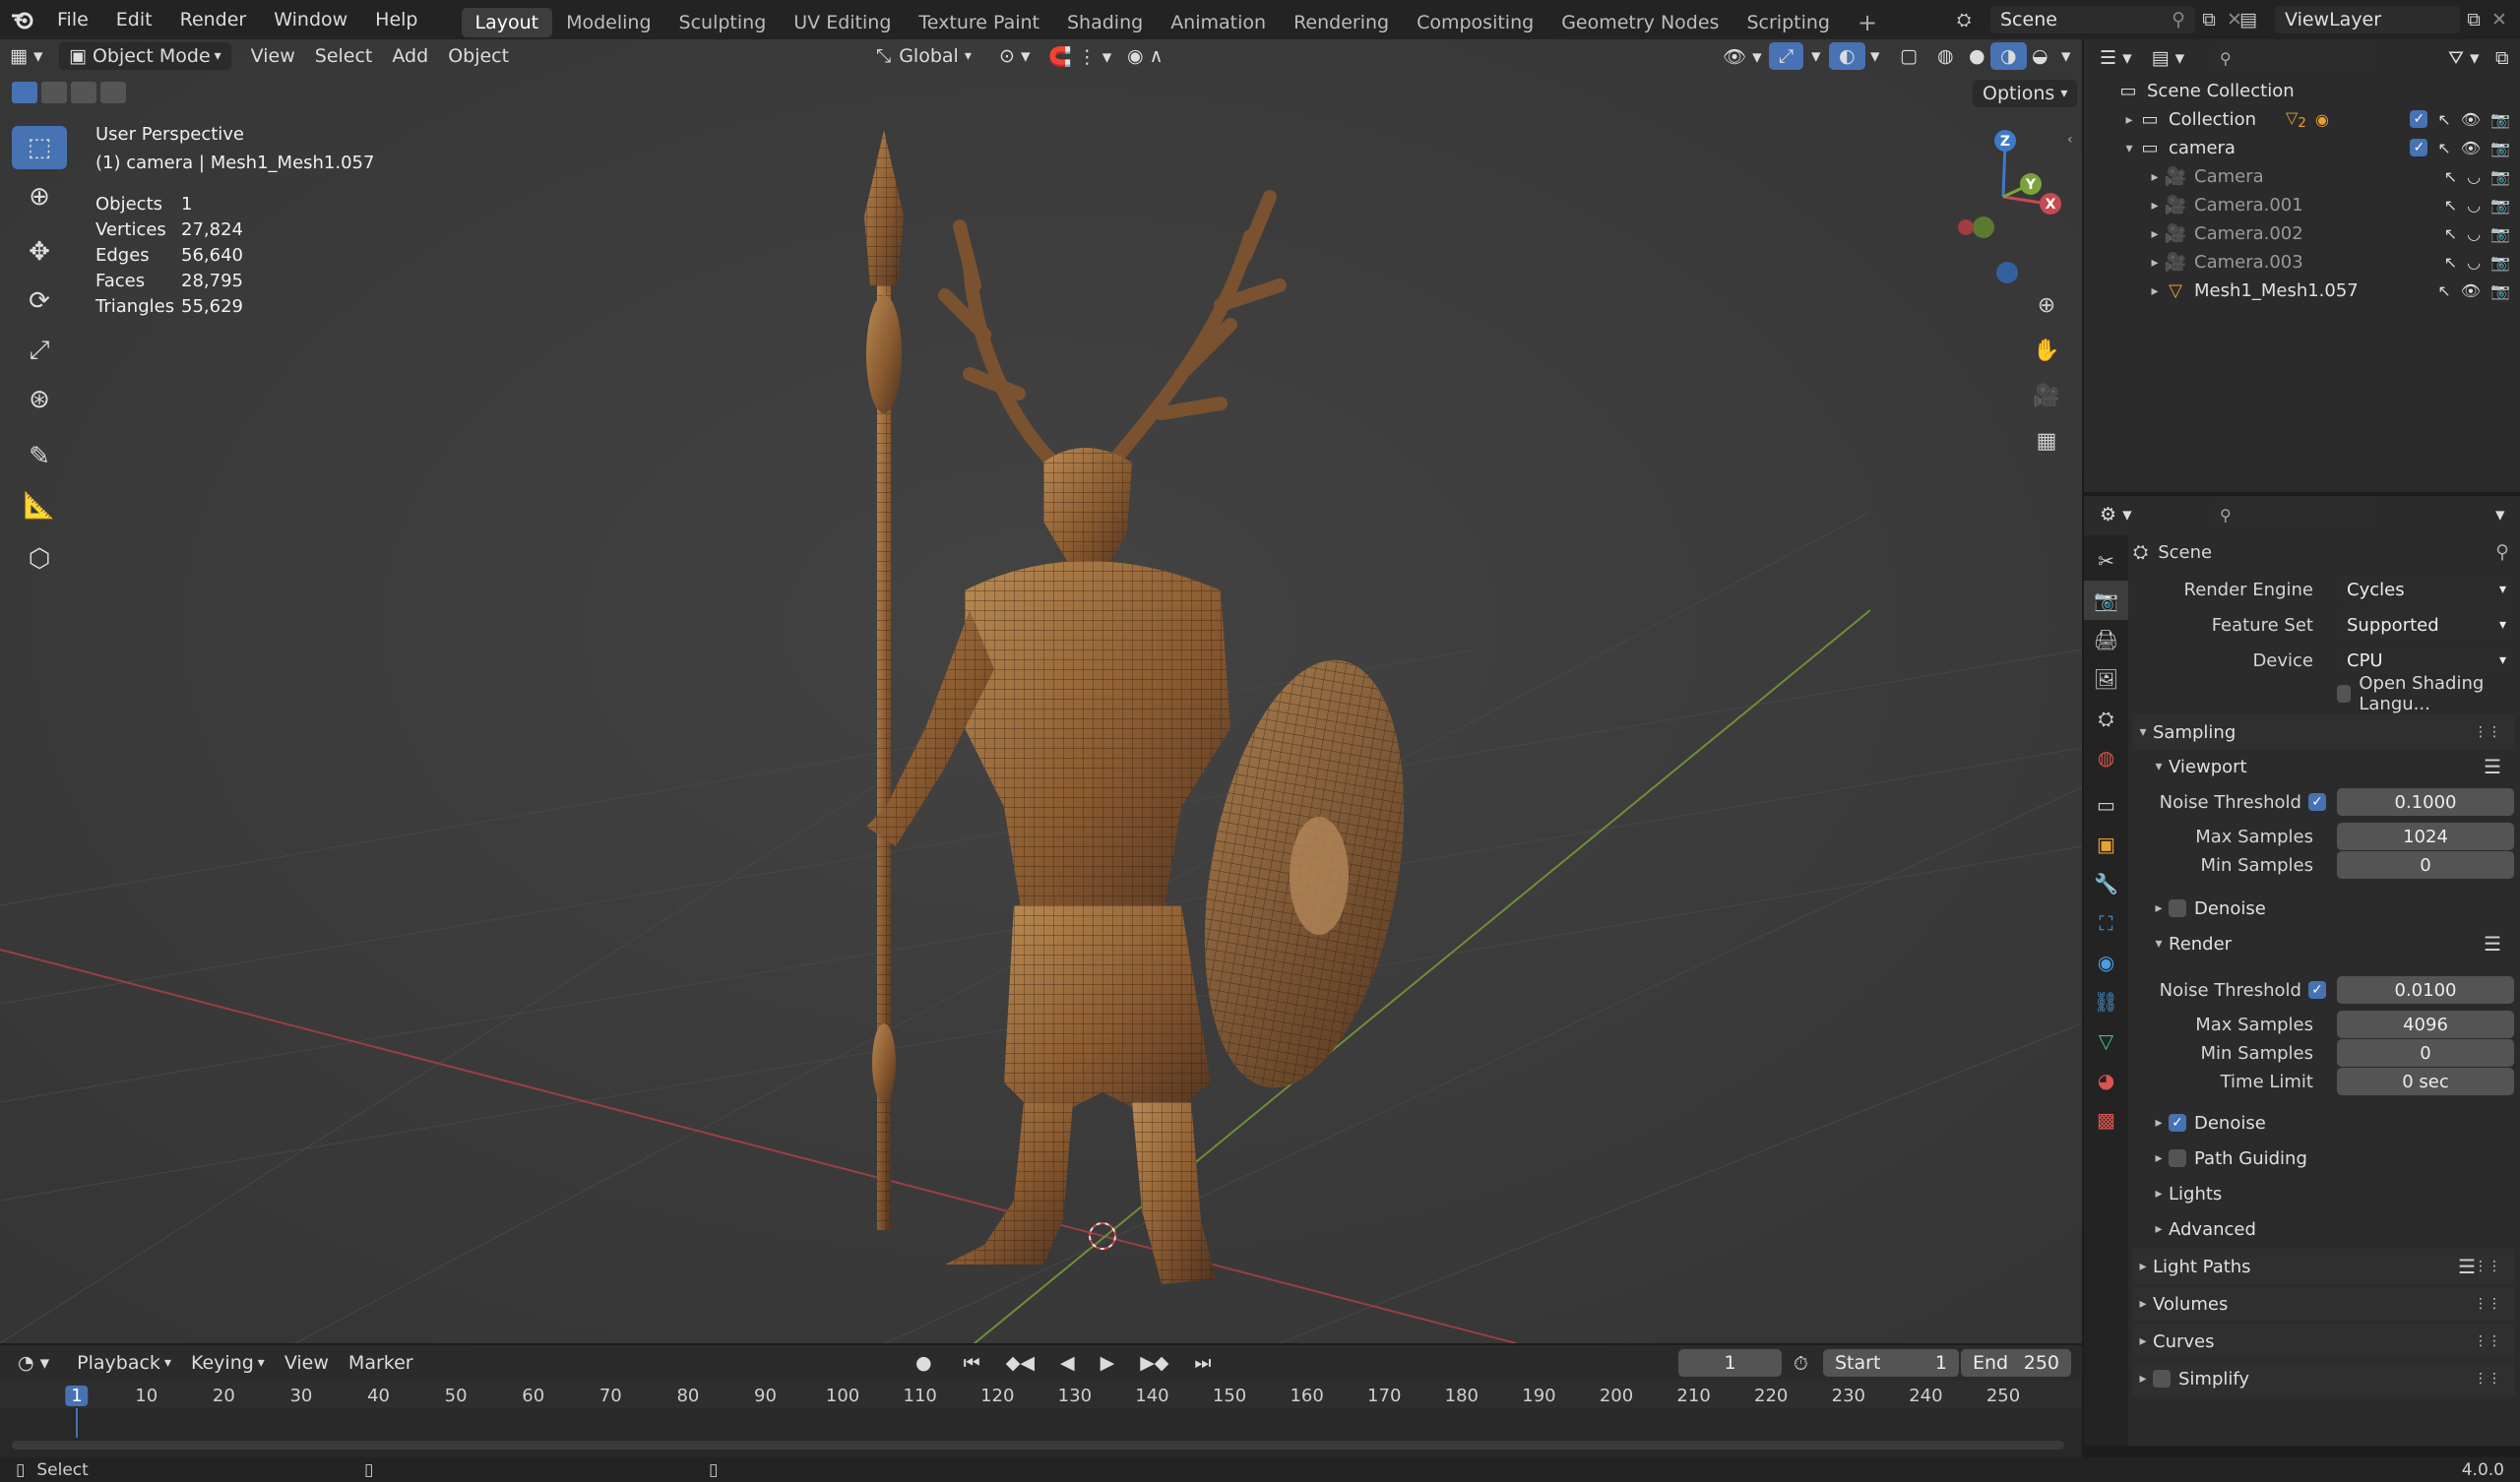 This screenshot has width=2520, height=1482. Describe the element at coordinates (2302, 91) in the screenshot. I see `outliner-scene-collection: ▭ Scene Collection` at that location.